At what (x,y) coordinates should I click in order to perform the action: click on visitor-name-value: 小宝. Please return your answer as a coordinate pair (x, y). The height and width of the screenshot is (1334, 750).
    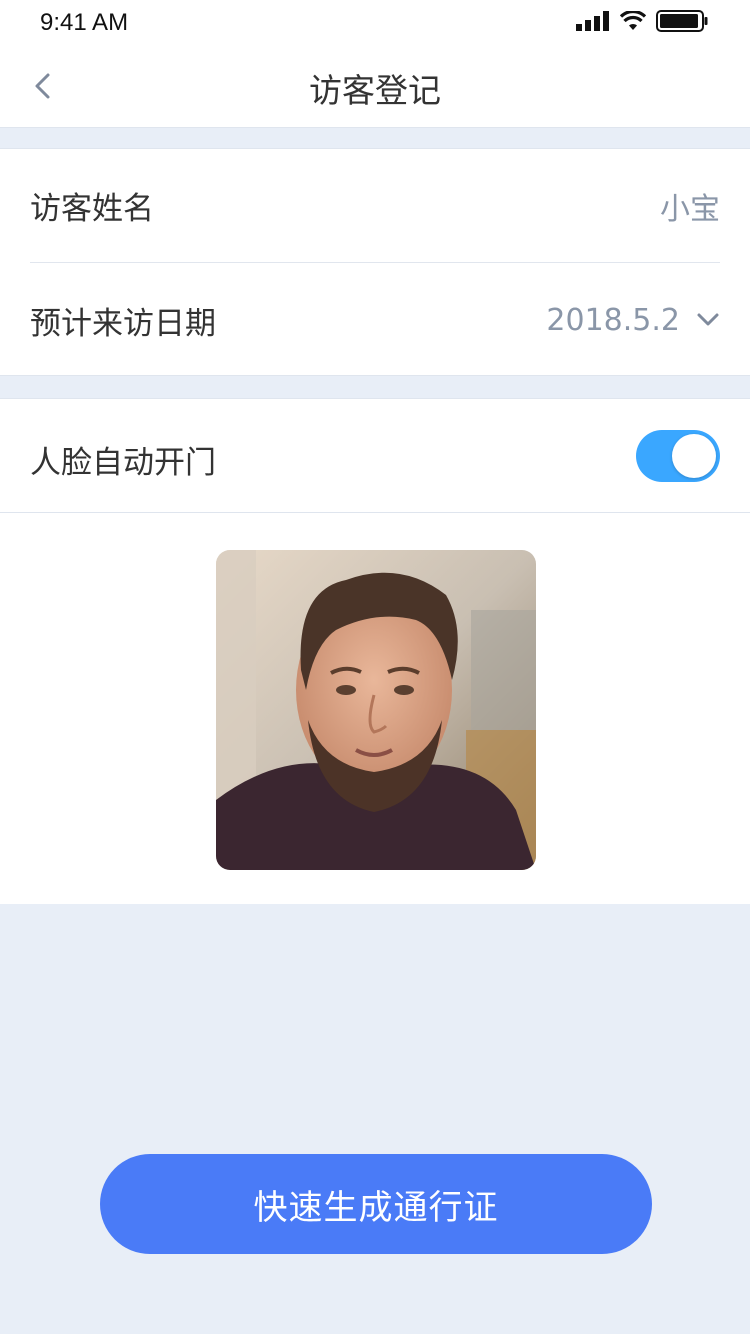
    Looking at the image, I should click on (690, 206).